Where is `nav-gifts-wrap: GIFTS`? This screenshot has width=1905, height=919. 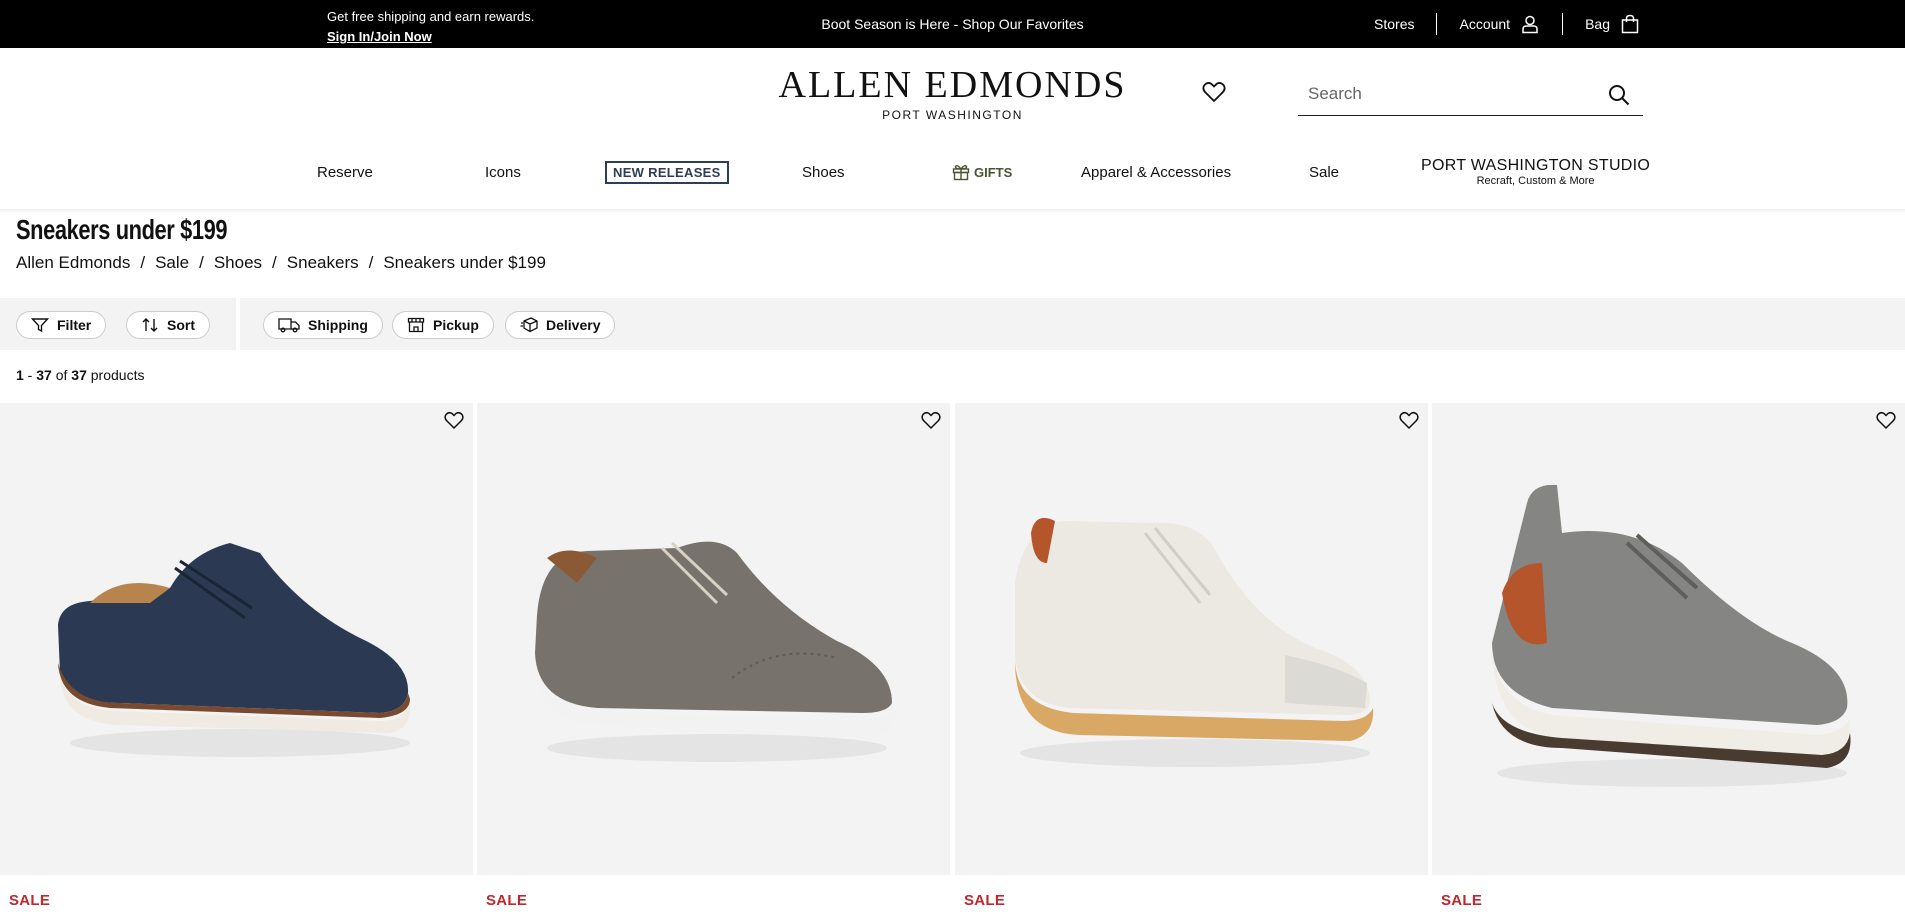
nav-gifts-wrap: GIFTS is located at coordinates (982, 172).